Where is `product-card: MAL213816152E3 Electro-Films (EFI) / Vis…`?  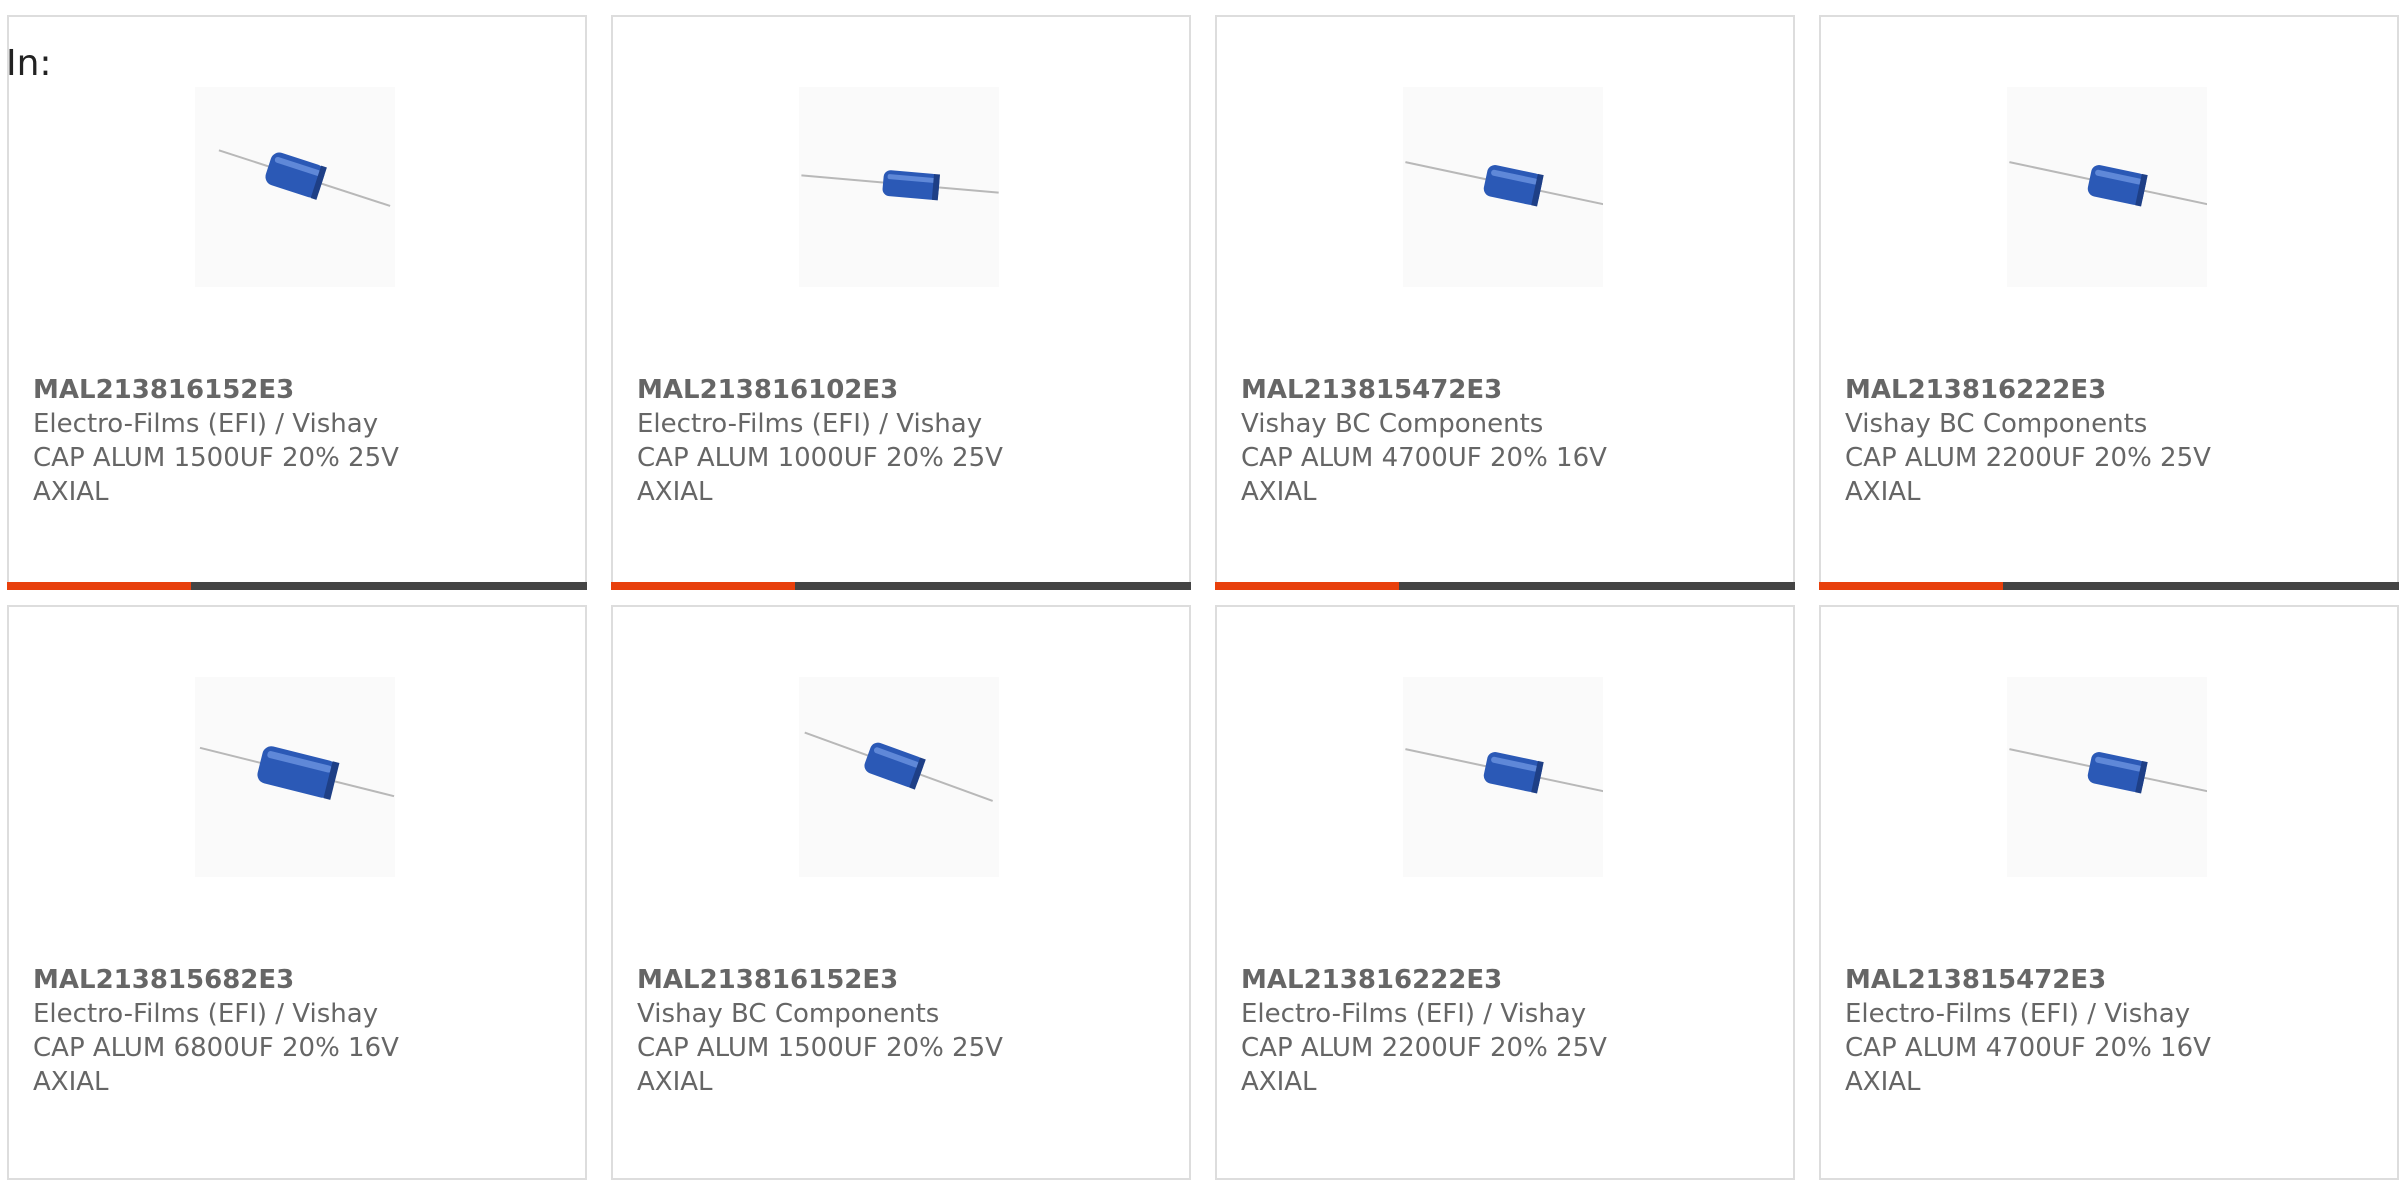 product-card: MAL213816152E3 Electro-Films (EFI) / Vis… is located at coordinates (297, 302).